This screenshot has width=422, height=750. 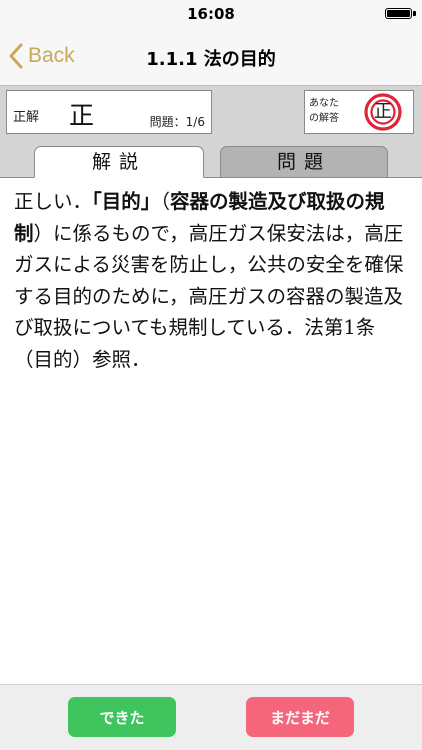 I want to click on bottom-toolbar: できた まだまだ, so click(x=211, y=717).